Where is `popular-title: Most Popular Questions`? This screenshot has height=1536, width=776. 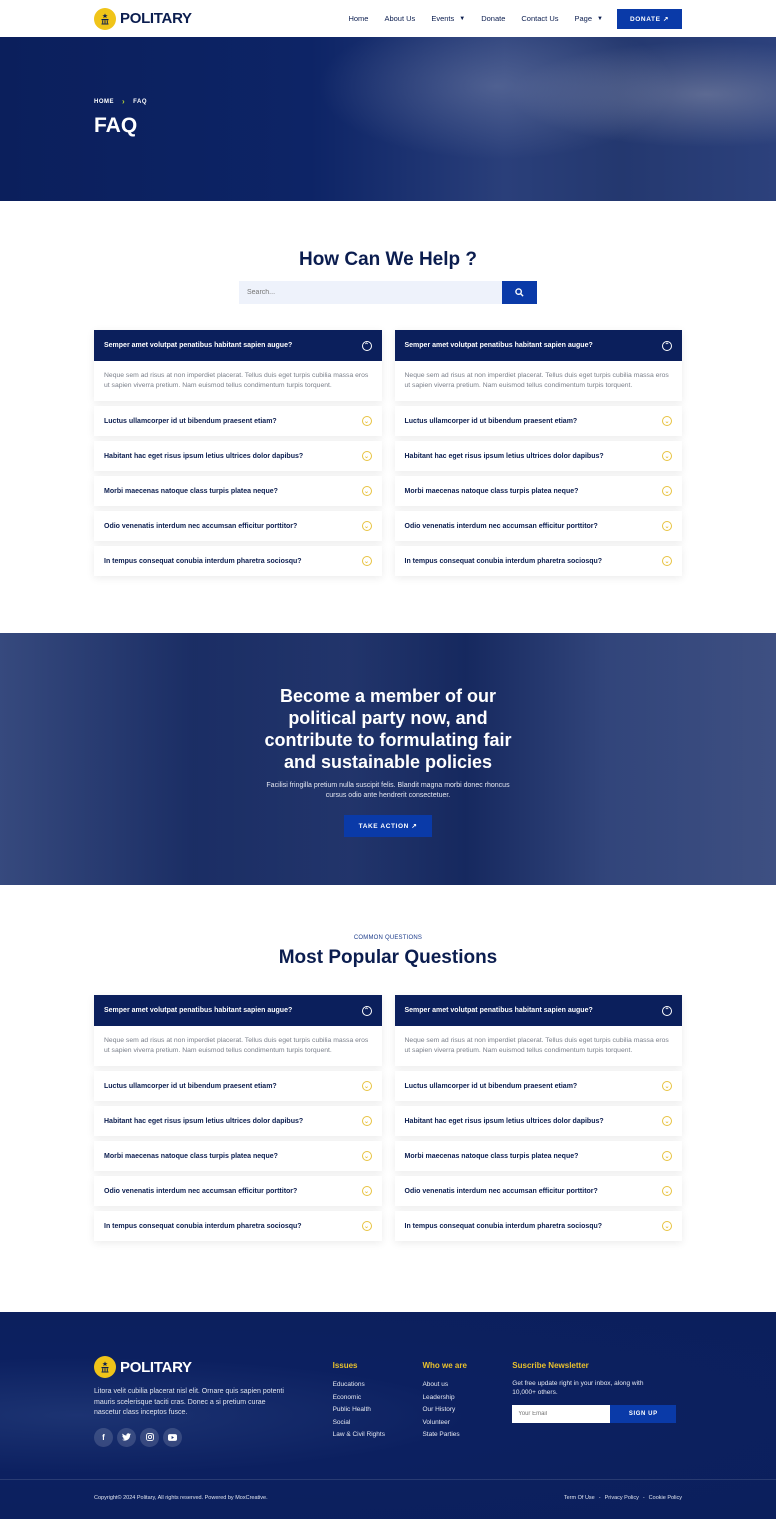
popular-title: Most Popular Questions is located at coordinates (388, 957).